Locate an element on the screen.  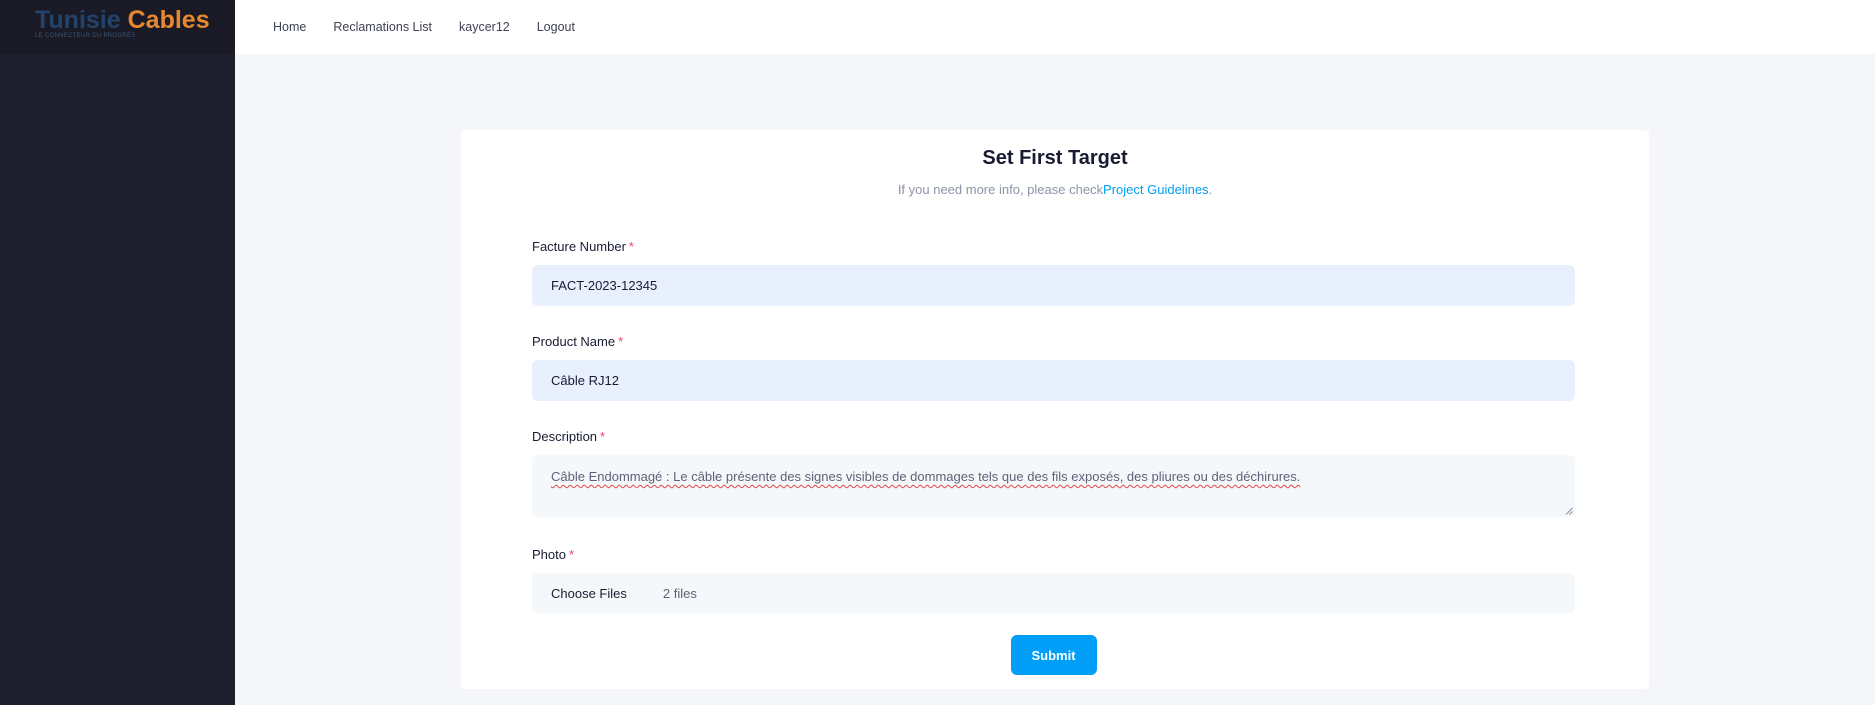
submit-button: Submit is located at coordinates (1053, 655).